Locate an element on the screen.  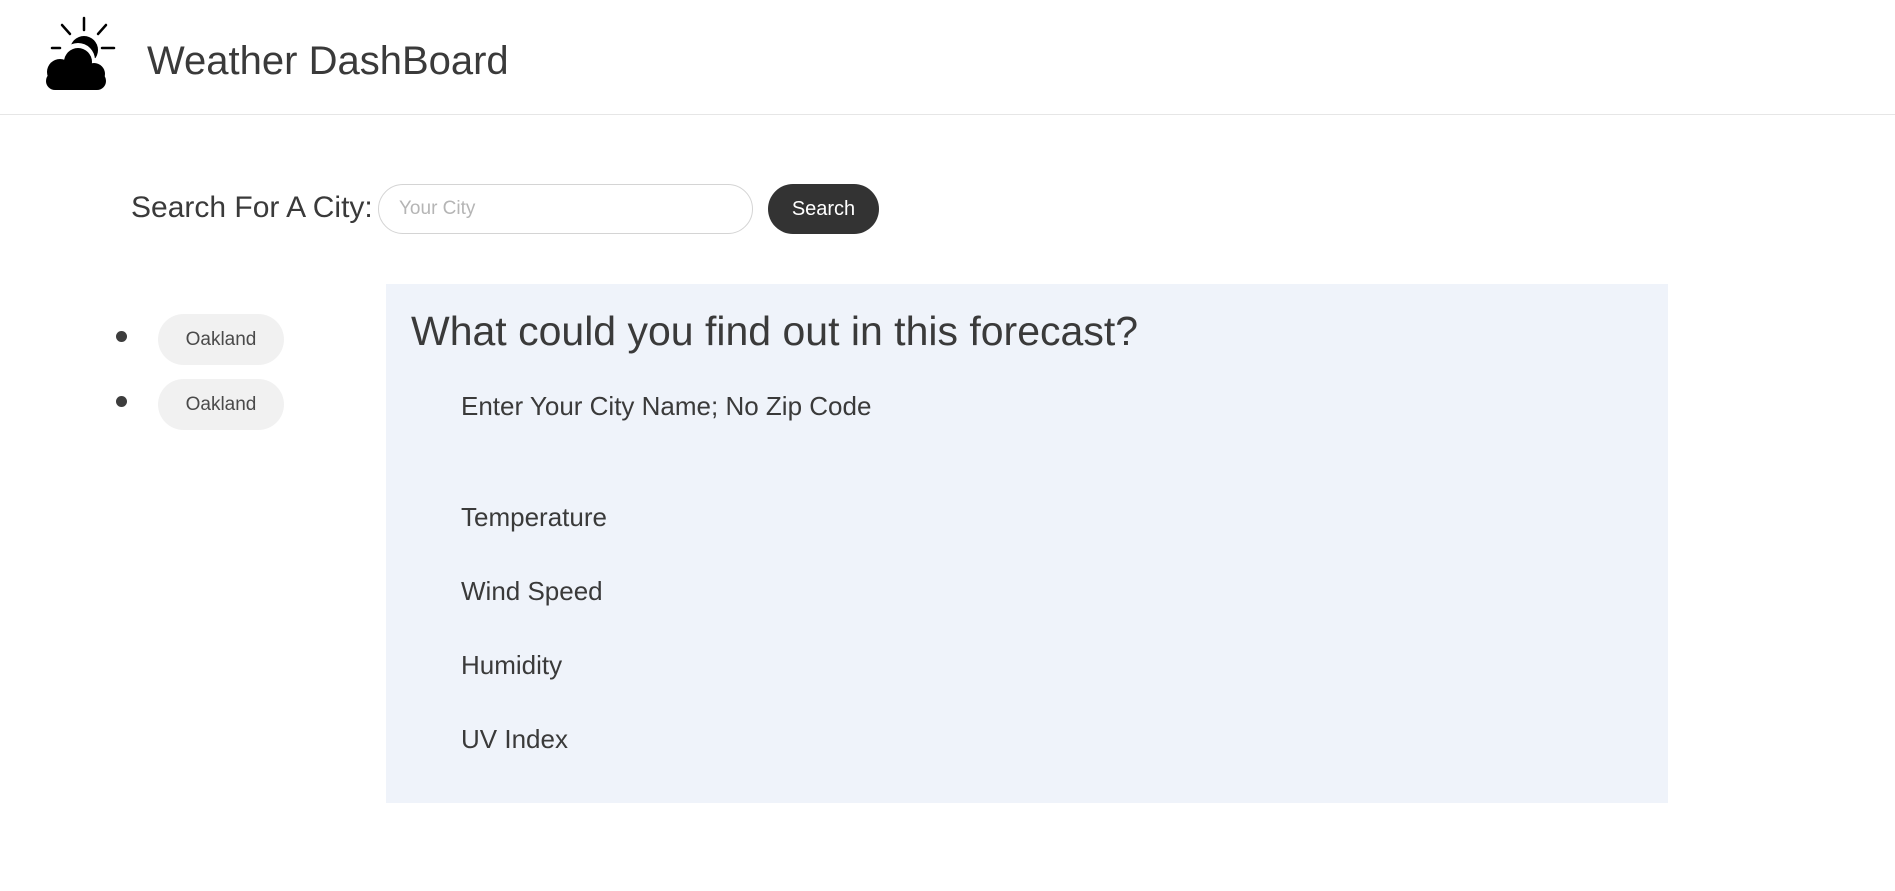
search-button: Search is located at coordinates (823, 209).